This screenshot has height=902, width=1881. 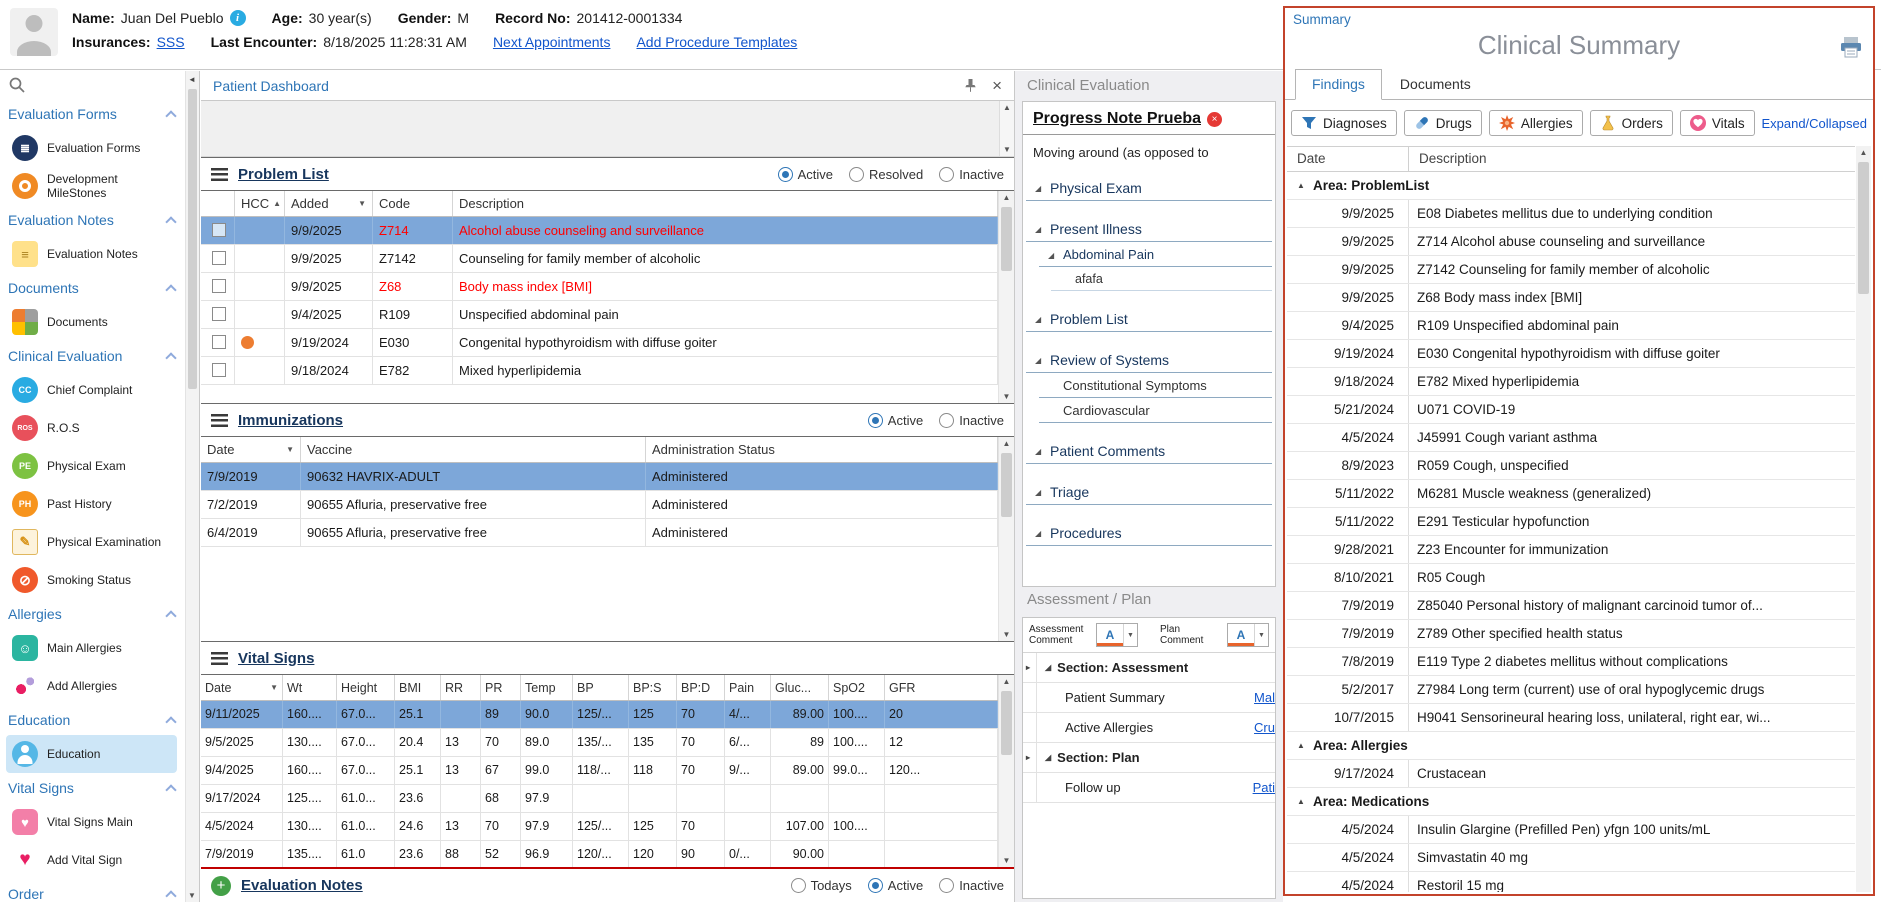 I want to click on sidebar-item-evaluation-notes: ≡ Evaluation Notes, so click(x=92, y=254).